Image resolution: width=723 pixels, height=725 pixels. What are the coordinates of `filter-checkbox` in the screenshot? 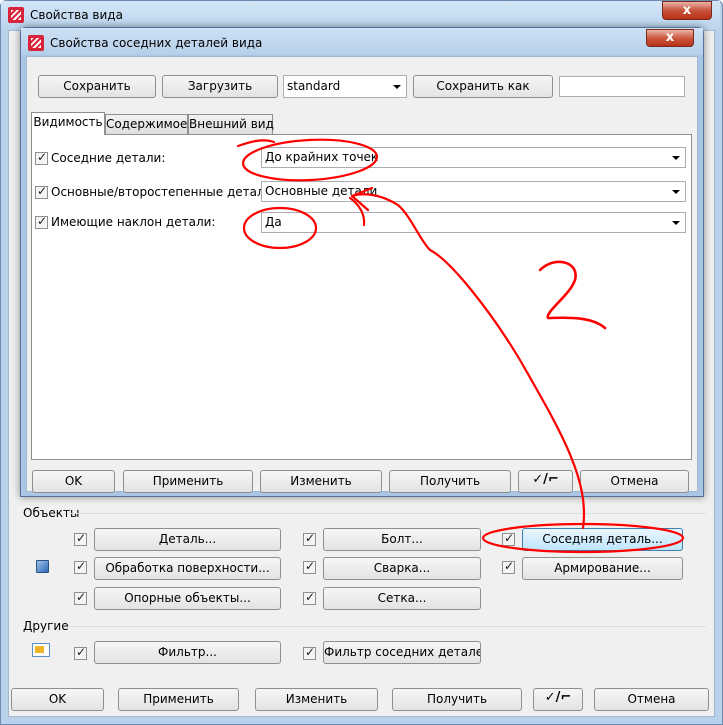 It's located at (80, 652).